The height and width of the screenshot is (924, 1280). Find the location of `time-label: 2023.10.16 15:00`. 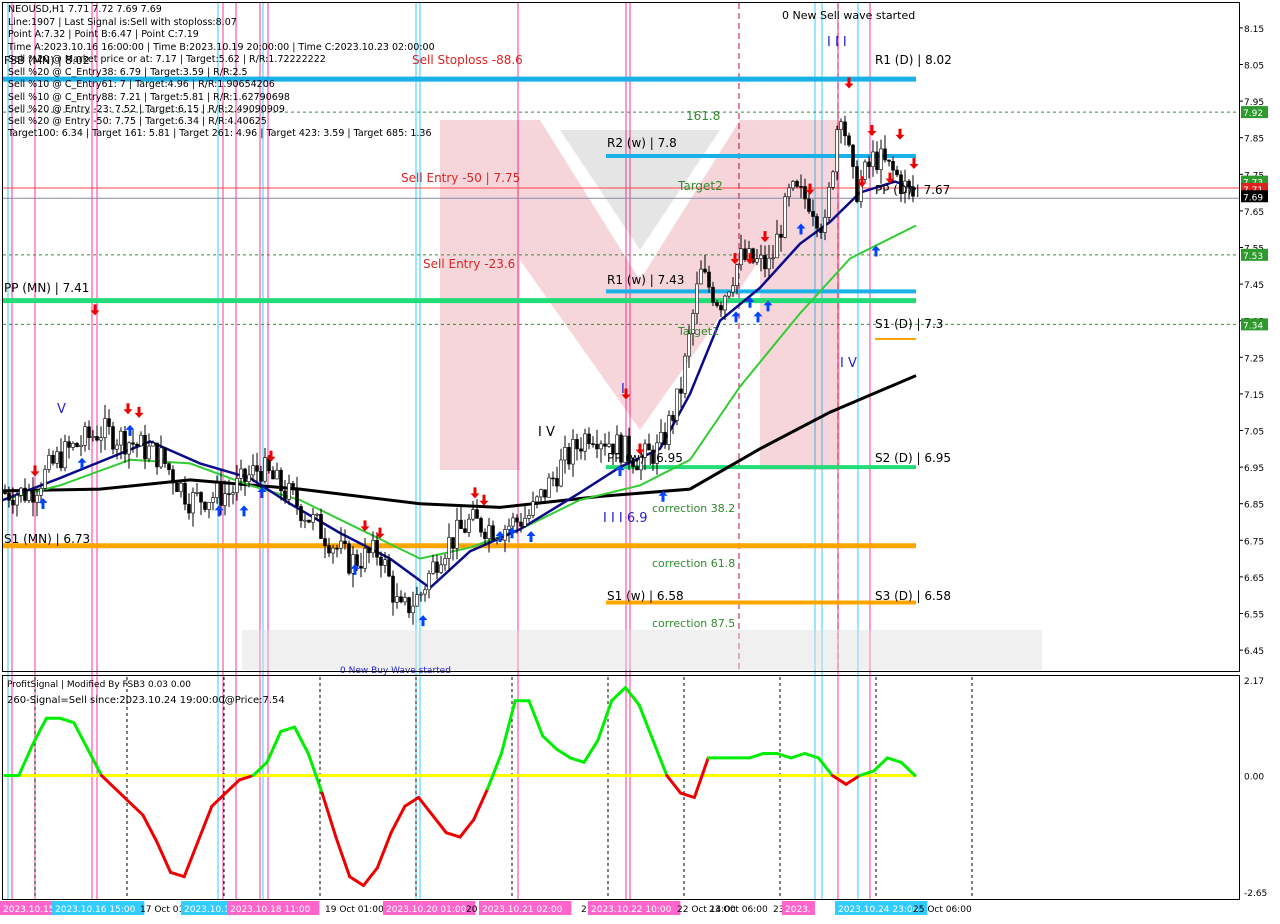

time-label: 2023.10.16 15:00 is located at coordinates (95, 910).